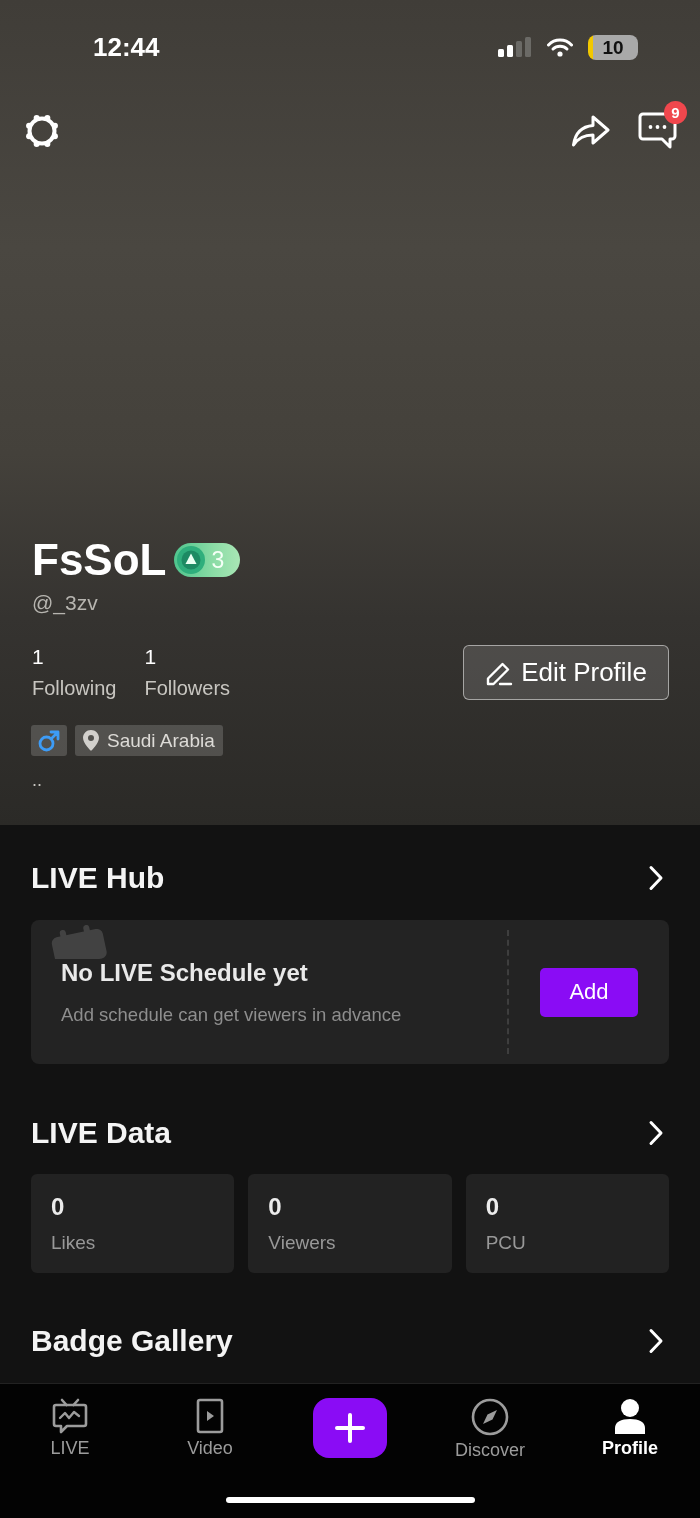 The image size is (700, 1518). Describe the element at coordinates (613, 47) in the screenshot. I see `battery-level: 10` at that location.